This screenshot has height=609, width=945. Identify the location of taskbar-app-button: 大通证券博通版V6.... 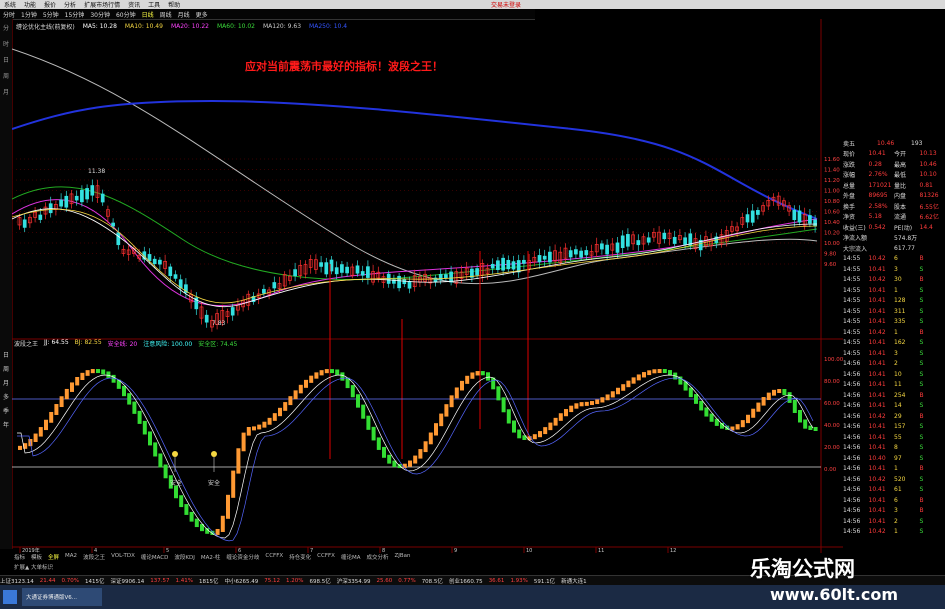
(62, 597).